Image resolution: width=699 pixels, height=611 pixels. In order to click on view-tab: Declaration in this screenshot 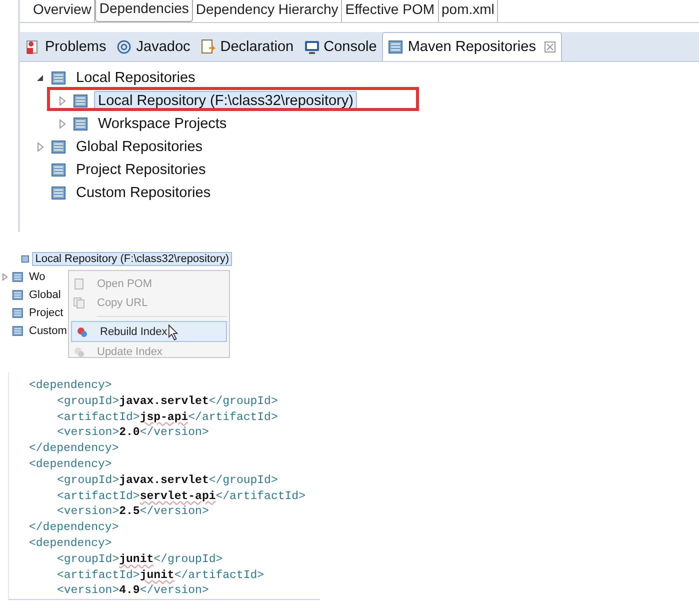, I will do `click(247, 46)`.